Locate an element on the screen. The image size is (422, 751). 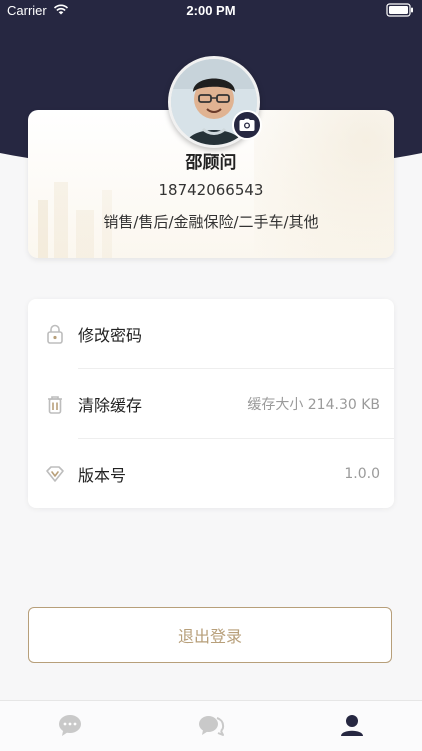
chat-bubbles-icon is located at coordinates (212, 726).